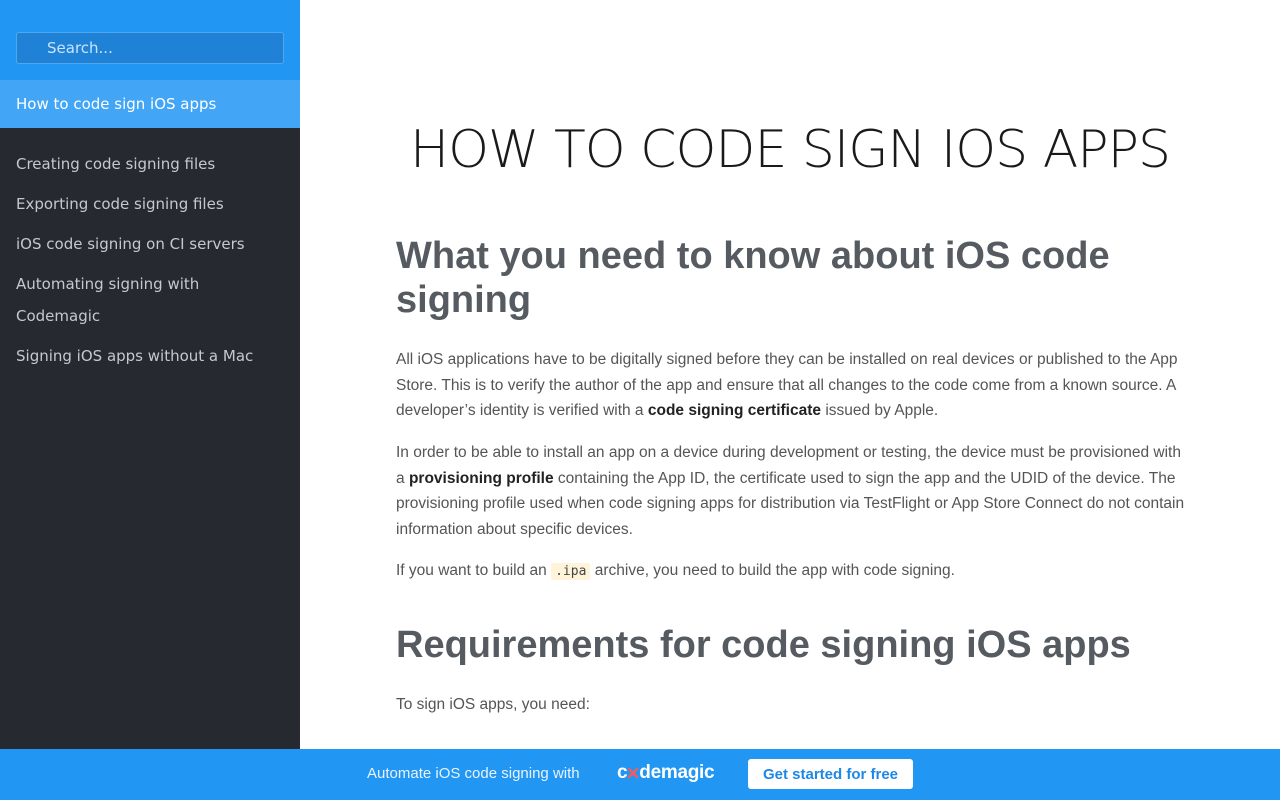  What do you see at coordinates (162, 48) in the screenshot?
I see `search-input` at bounding box center [162, 48].